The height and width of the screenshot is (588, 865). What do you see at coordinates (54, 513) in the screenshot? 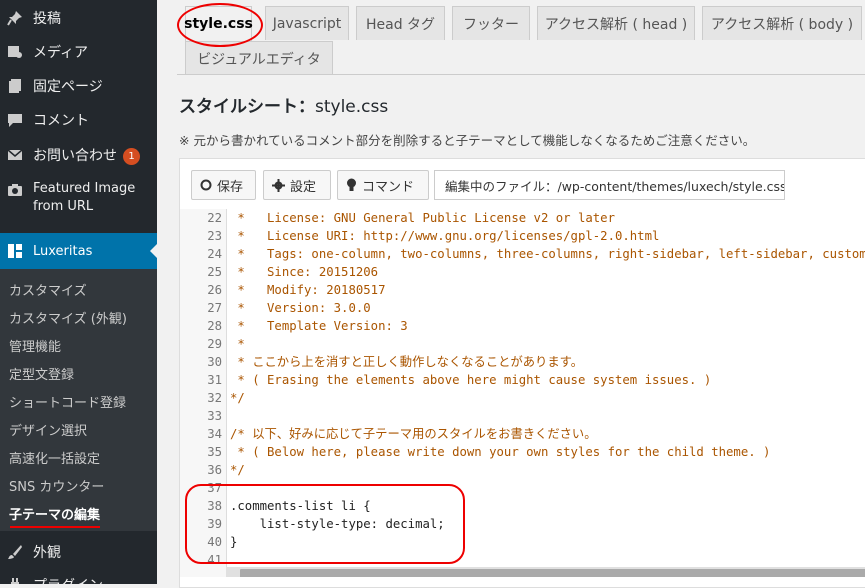
I see `submenu-item-child-theme-edit: 子テーマの編集` at bounding box center [54, 513].